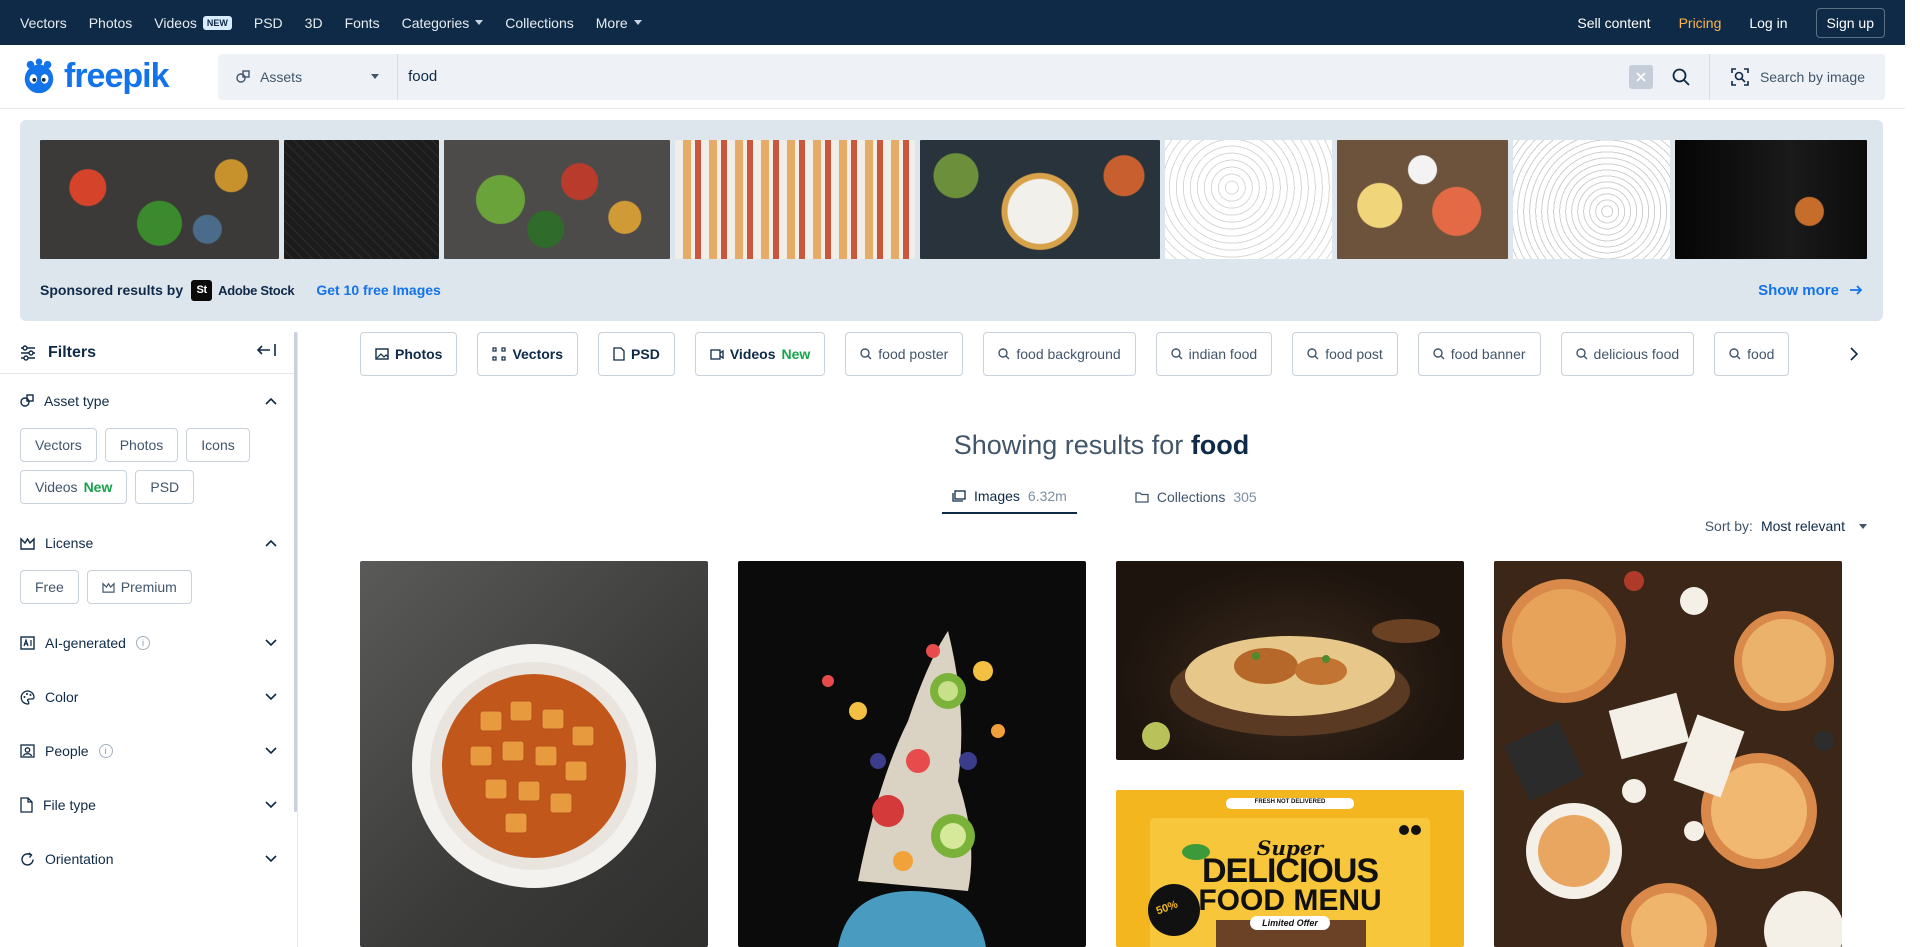  Describe the element at coordinates (85, 643) in the screenshot. I see `filter-ai-generated-title: AI-generated` at that location.